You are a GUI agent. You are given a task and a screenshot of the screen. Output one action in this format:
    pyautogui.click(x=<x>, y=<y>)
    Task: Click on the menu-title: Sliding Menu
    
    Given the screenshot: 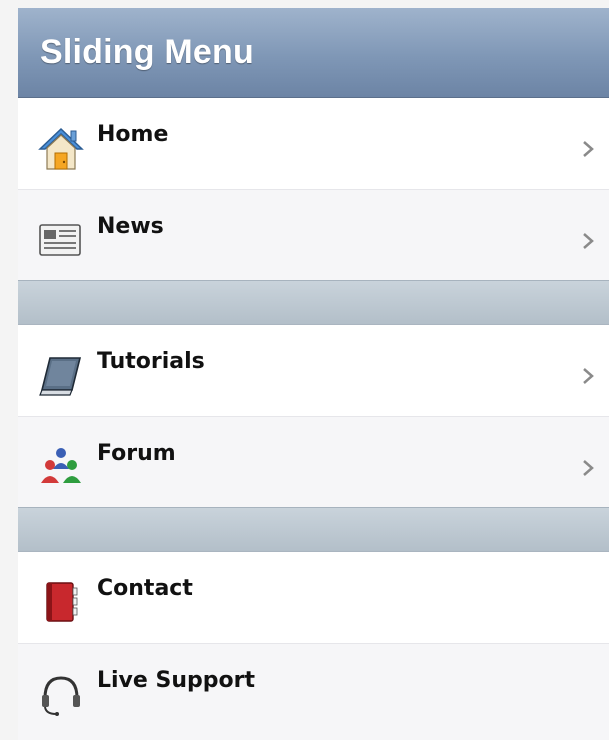 What is the action you would take?
    pyautogui.click(x=147, y=52)
    